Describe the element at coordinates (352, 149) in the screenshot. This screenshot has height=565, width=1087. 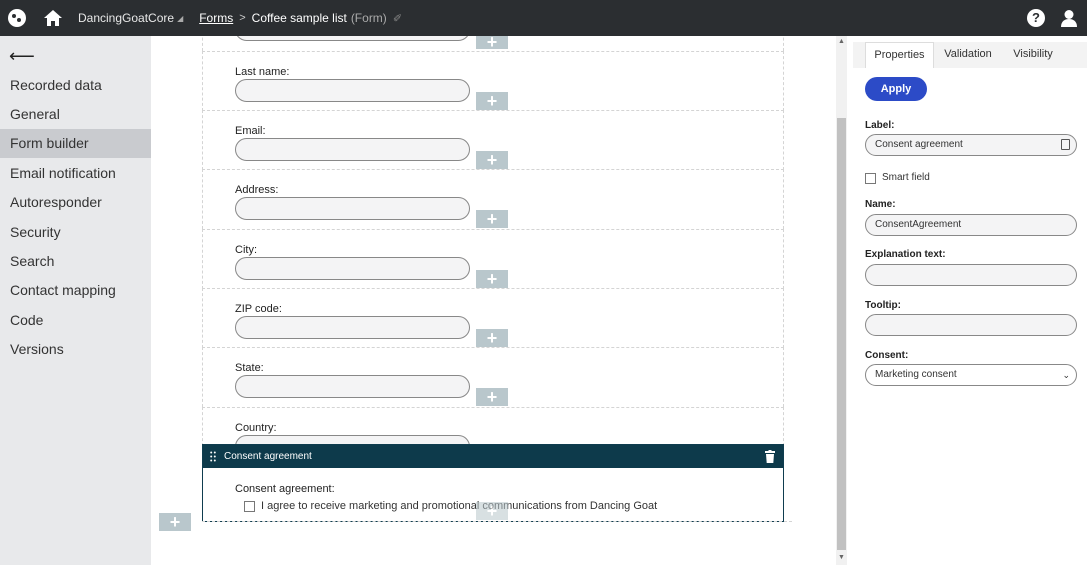
I see `email-input` at that location.